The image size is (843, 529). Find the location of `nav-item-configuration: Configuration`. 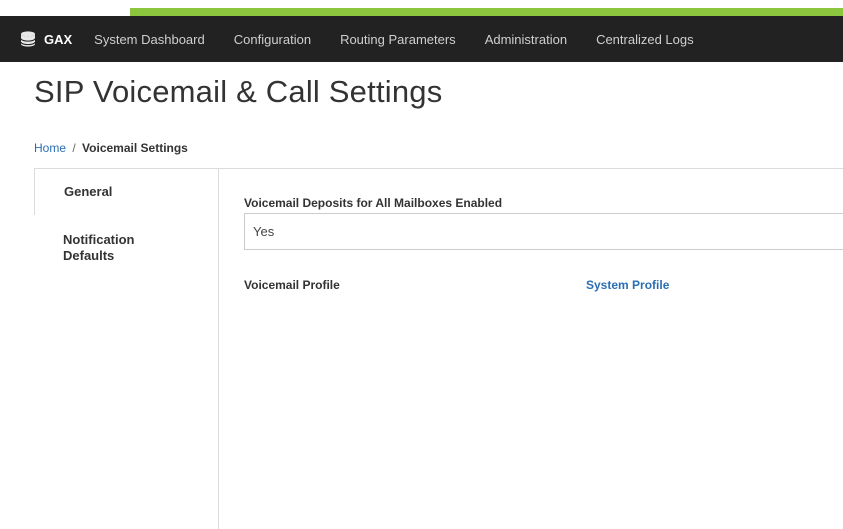

nav-item-configuration: Configuration is located at coordinates (272, 39).